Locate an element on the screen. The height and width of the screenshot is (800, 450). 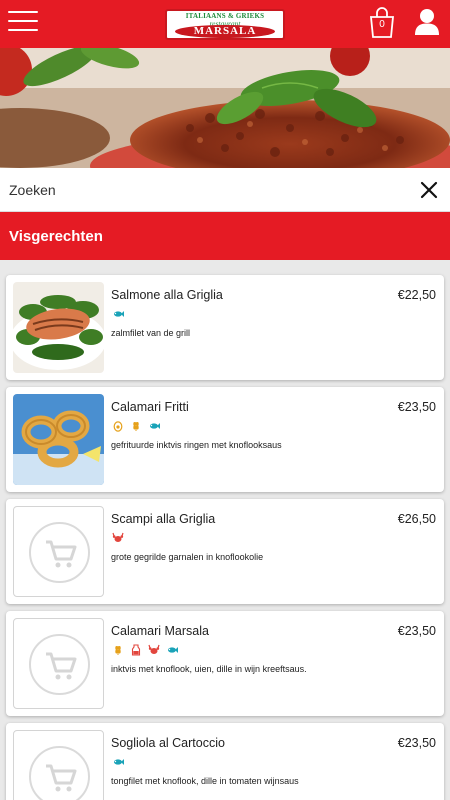
user-icon is located at coordinates (427, 22).